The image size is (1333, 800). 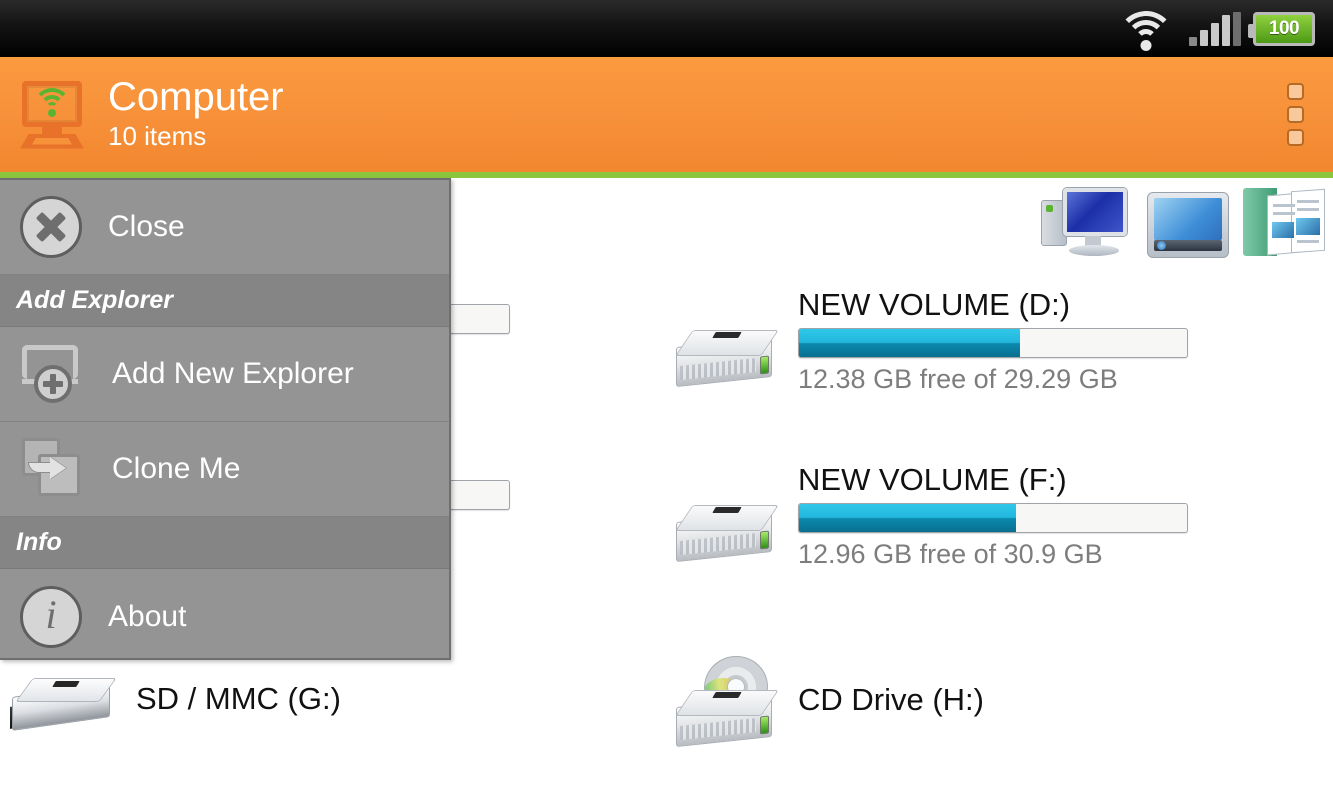 What do you see at coordinates (666, 28) in the screenshot?
I see `status-bar: 100` at bounding box center [666, 28].